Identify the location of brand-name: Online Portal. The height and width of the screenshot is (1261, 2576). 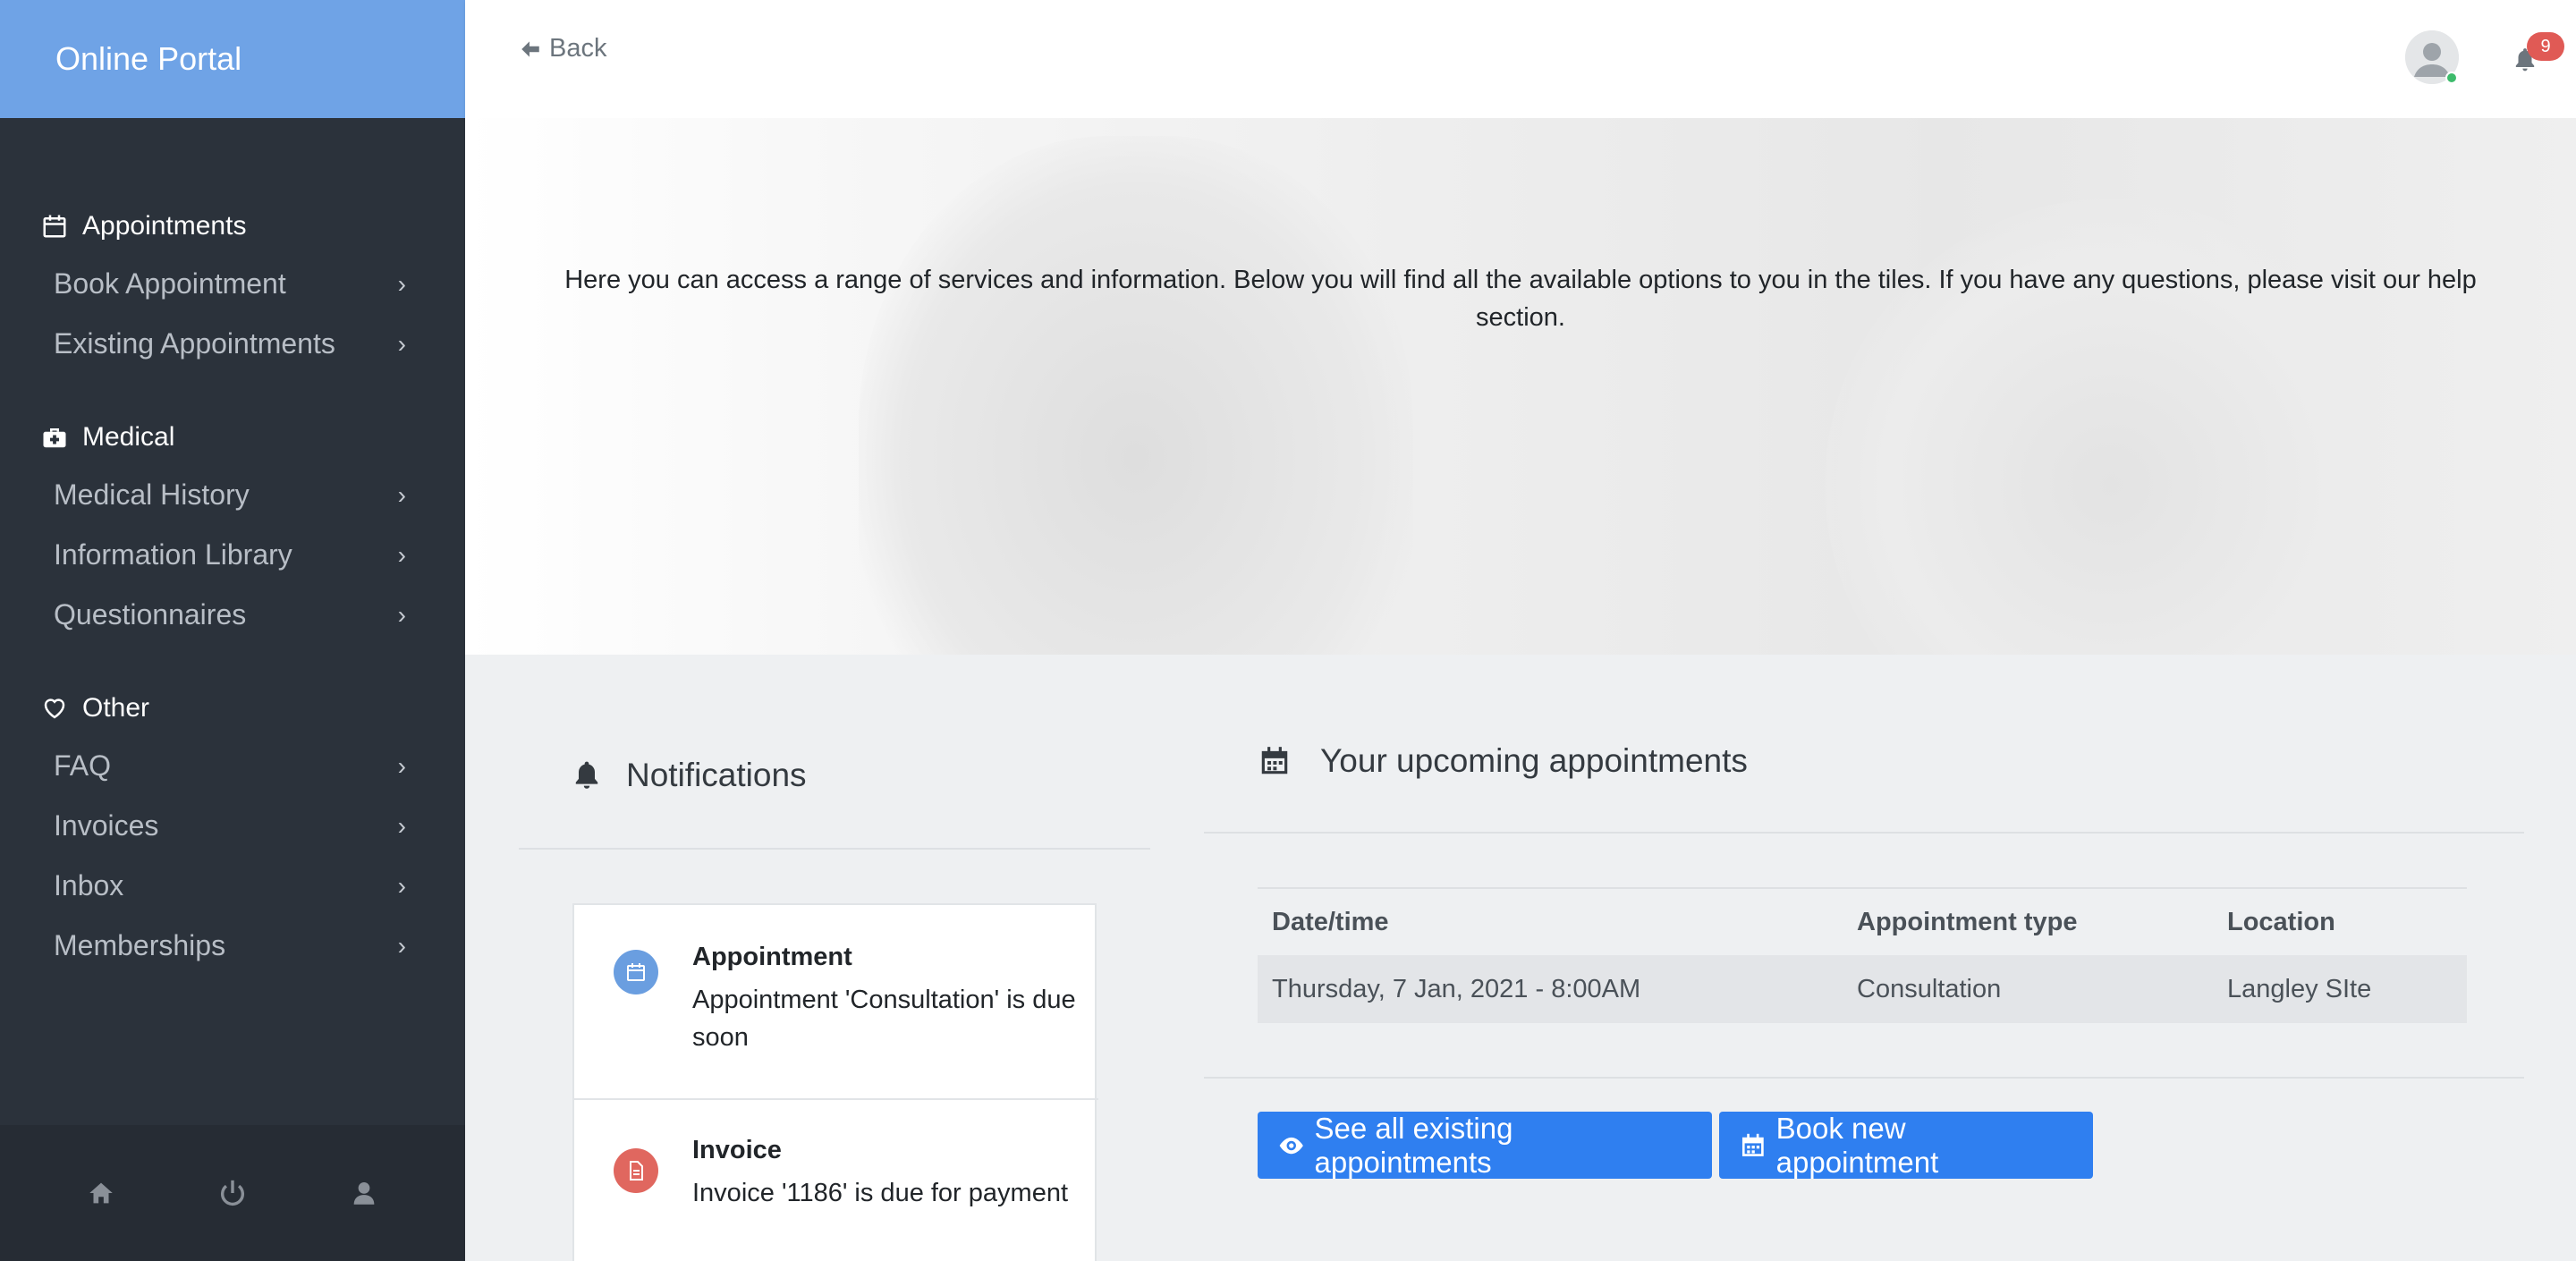
(148, 58).